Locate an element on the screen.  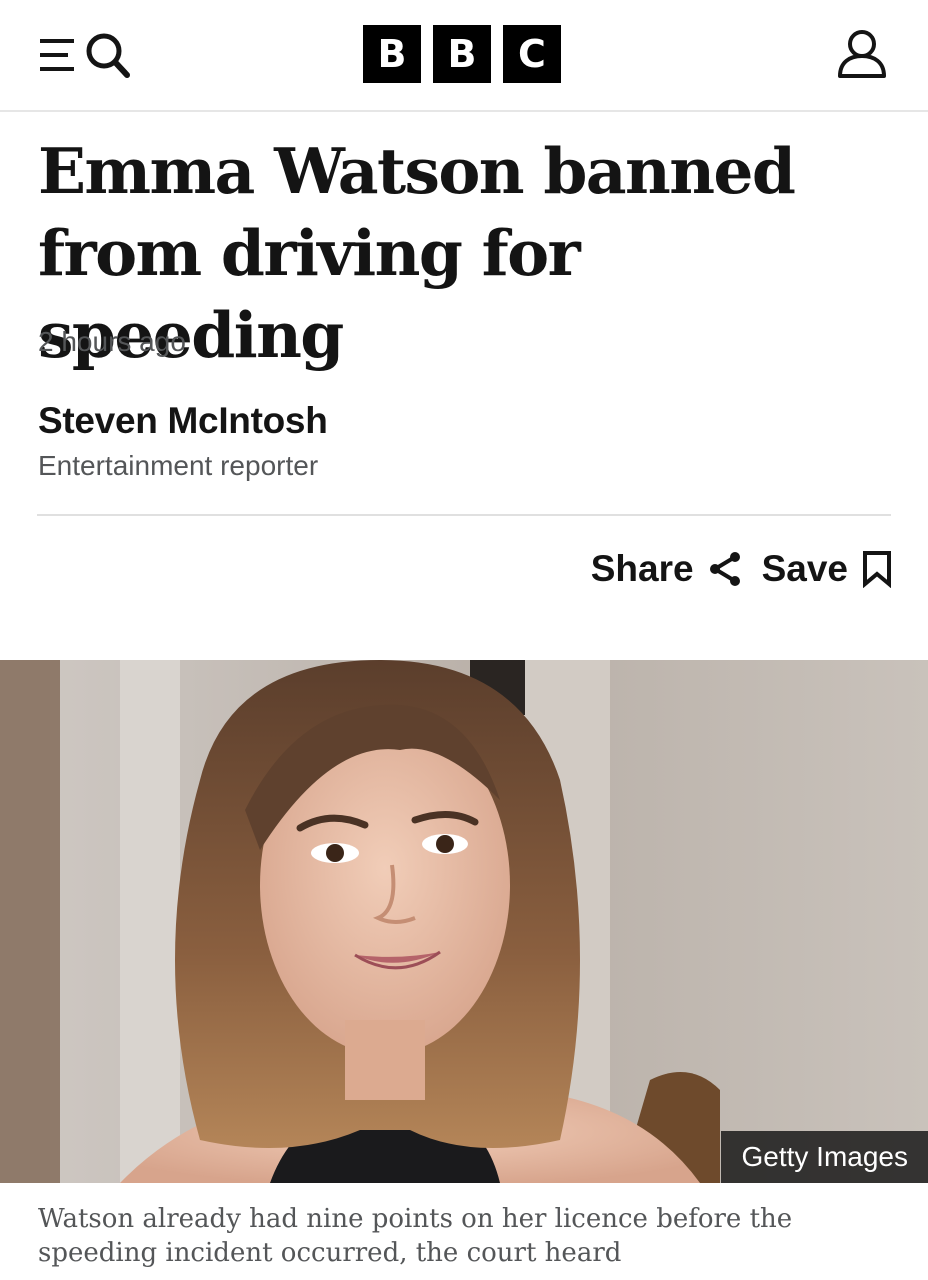
account-icon is located at coordinates (862, 54).